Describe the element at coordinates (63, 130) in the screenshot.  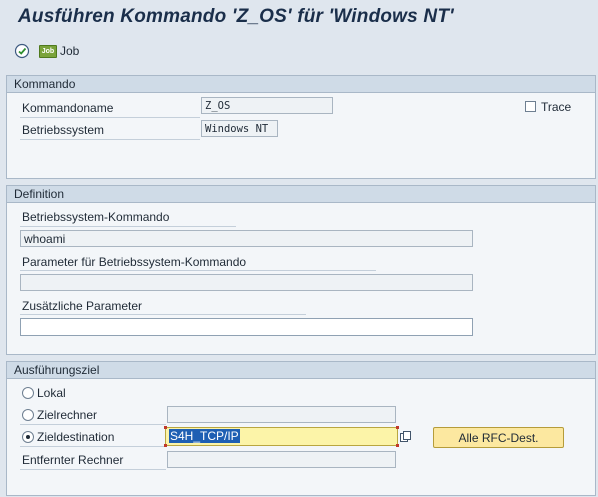
I see `betriebssystem-label: Betriebssystem` at that location.